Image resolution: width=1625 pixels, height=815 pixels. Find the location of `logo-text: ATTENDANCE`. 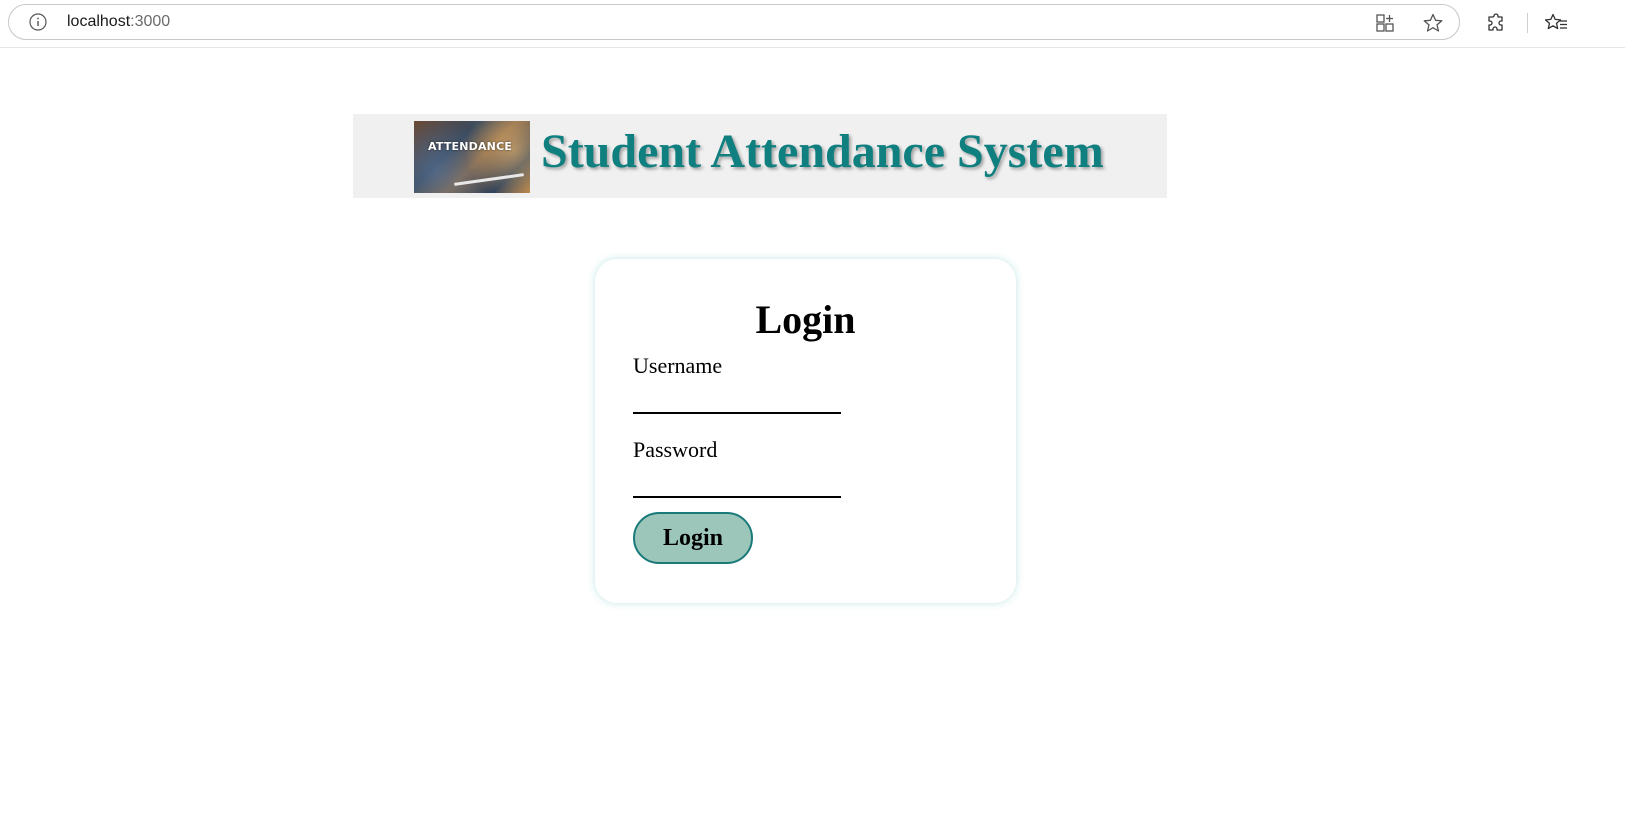

logo-text: ATTENDANCE is located at coordinates (470, 146).